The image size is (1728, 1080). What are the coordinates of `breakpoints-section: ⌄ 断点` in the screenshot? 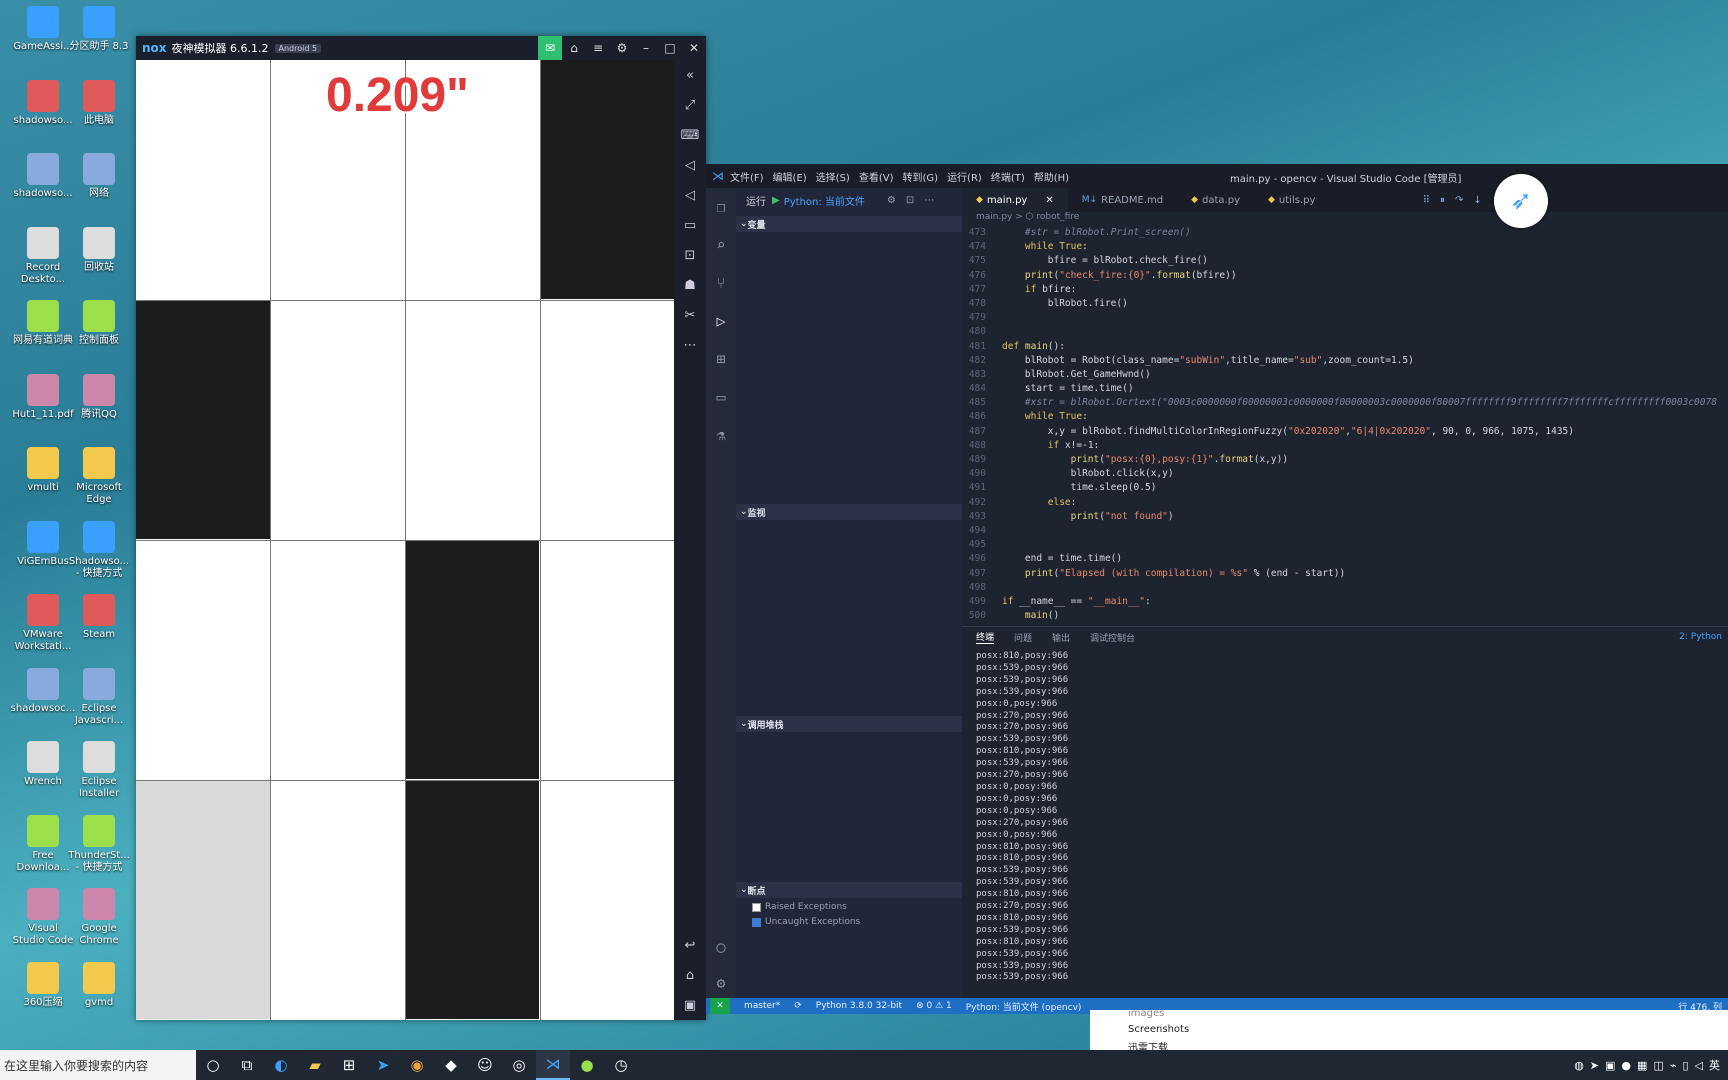 It's located at (849, 890).